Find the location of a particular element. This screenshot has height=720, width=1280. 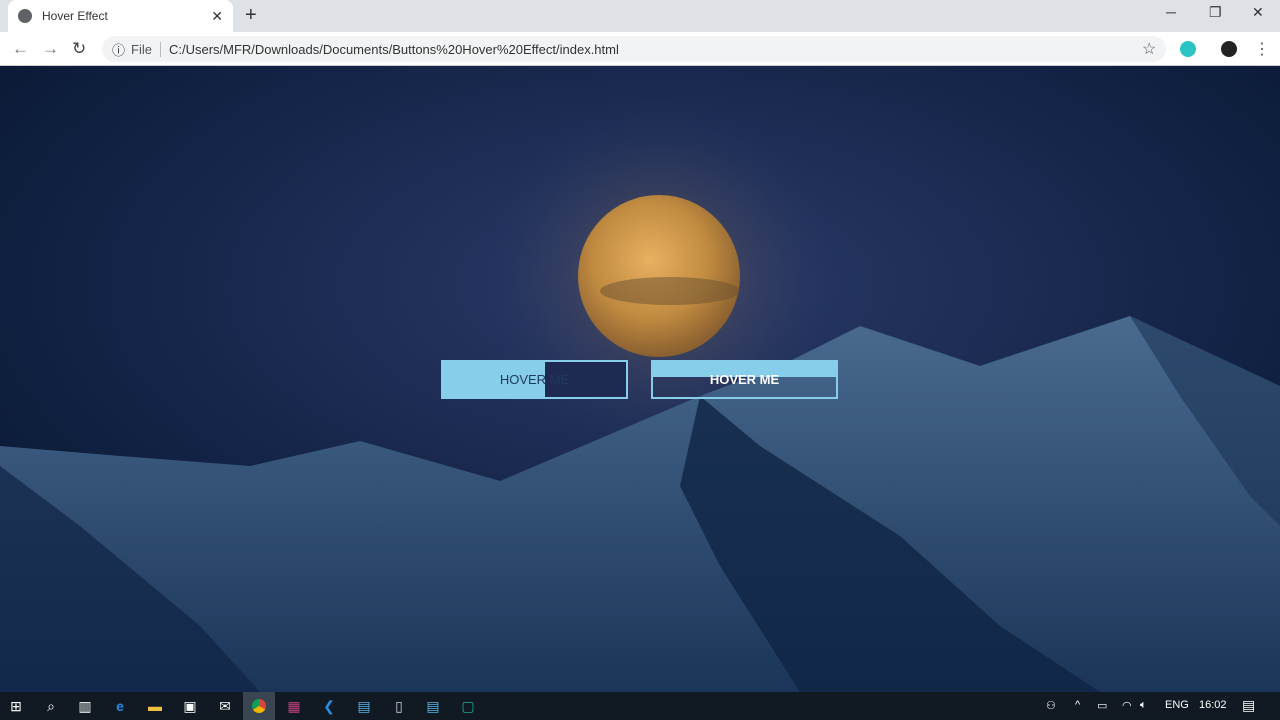

hover-button-1: HOVER ME is located at coordinates (534, 379).